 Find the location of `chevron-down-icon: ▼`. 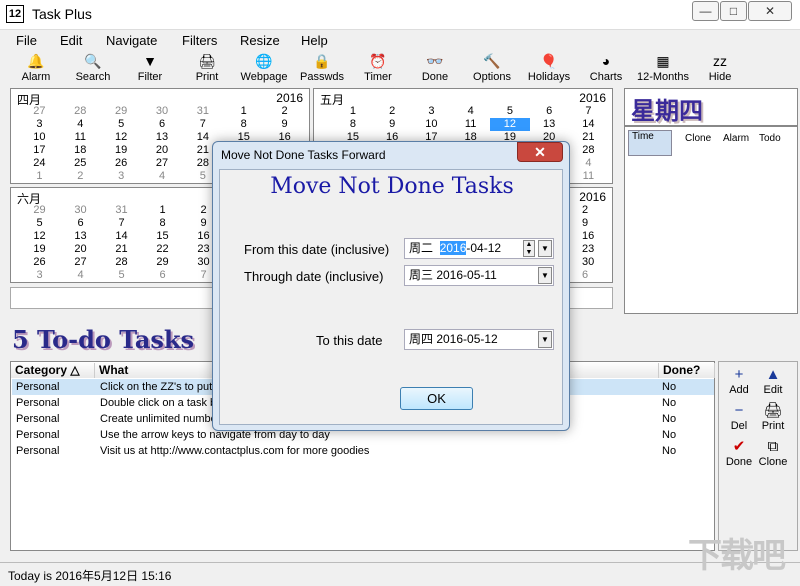

chevron-down-icon: ▼ is located at coordinates (545, 248).